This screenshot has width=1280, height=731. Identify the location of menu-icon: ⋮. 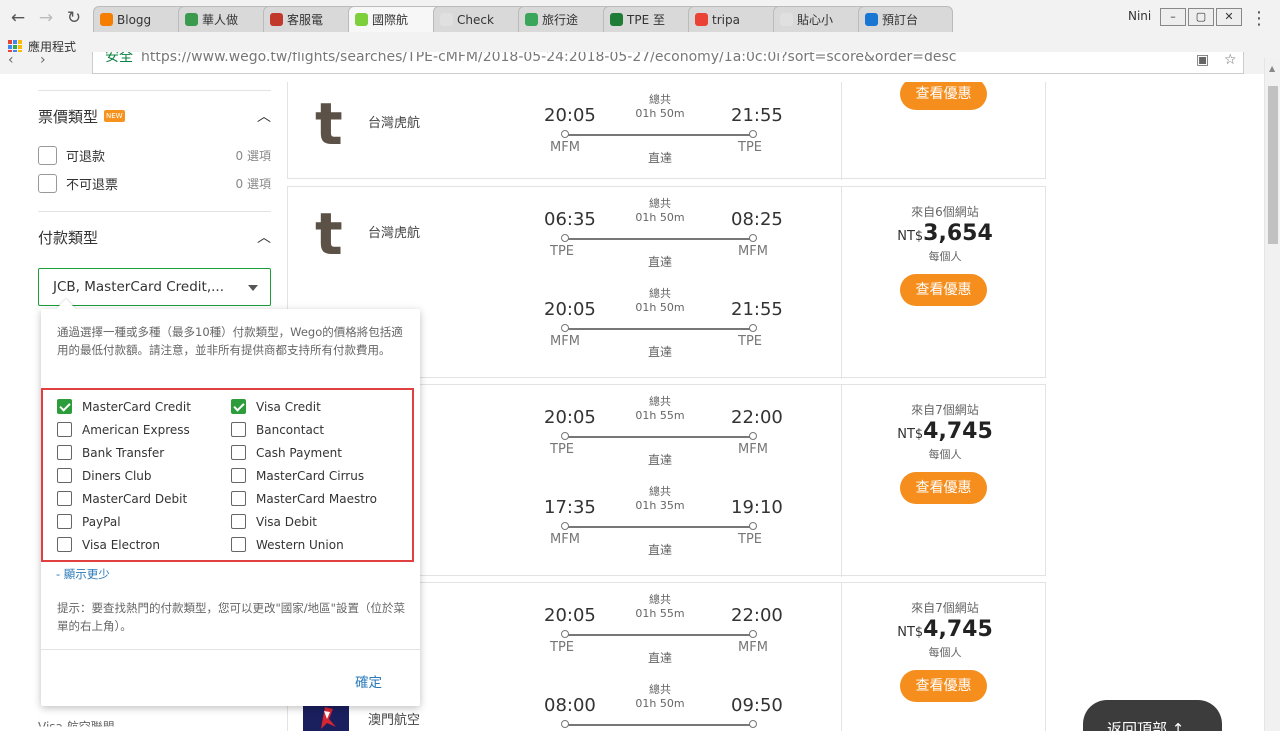
(1259, 18).